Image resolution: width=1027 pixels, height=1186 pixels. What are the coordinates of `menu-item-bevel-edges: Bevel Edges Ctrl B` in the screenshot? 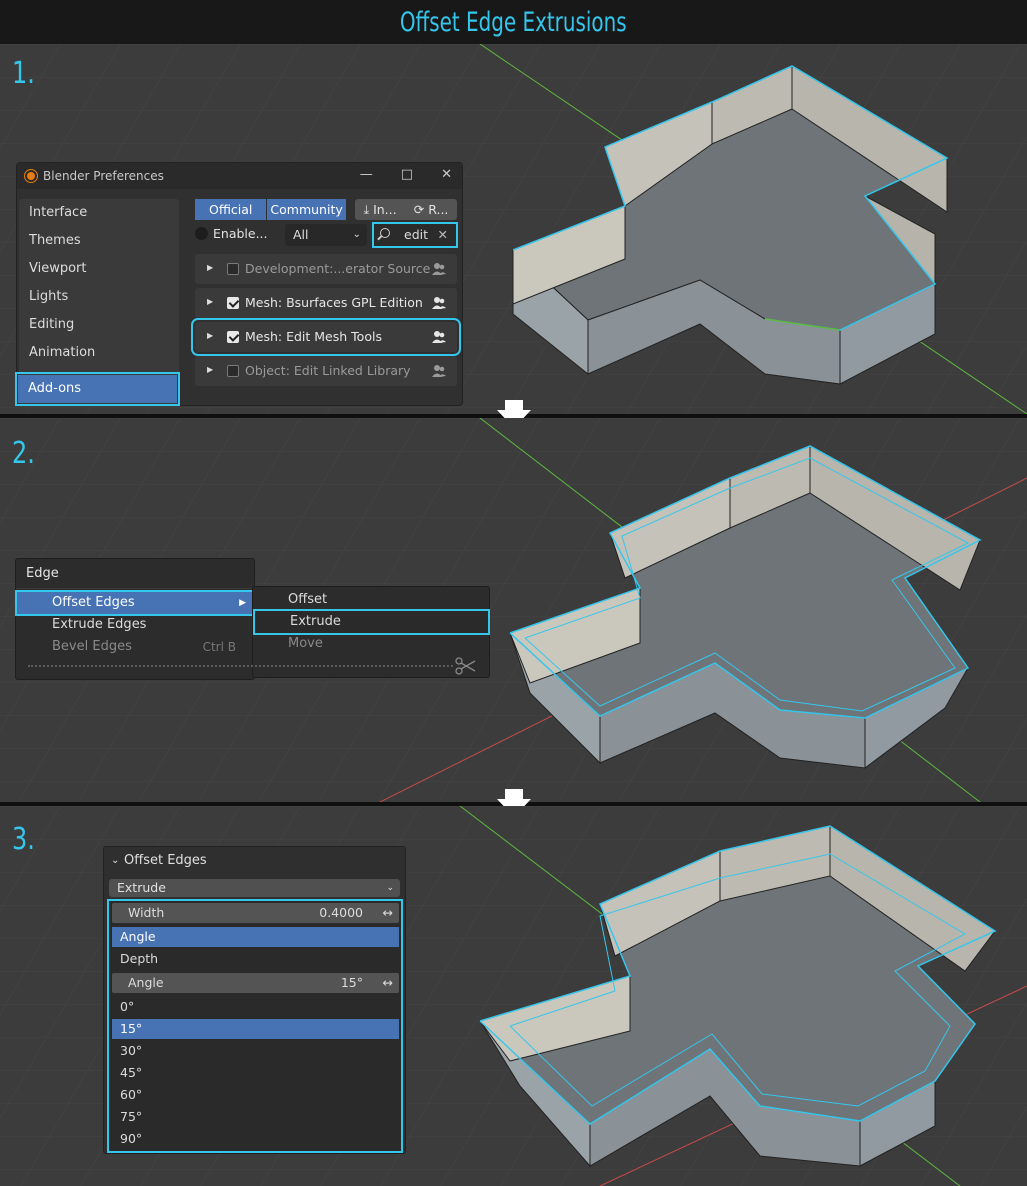 It's located at (135, 647).